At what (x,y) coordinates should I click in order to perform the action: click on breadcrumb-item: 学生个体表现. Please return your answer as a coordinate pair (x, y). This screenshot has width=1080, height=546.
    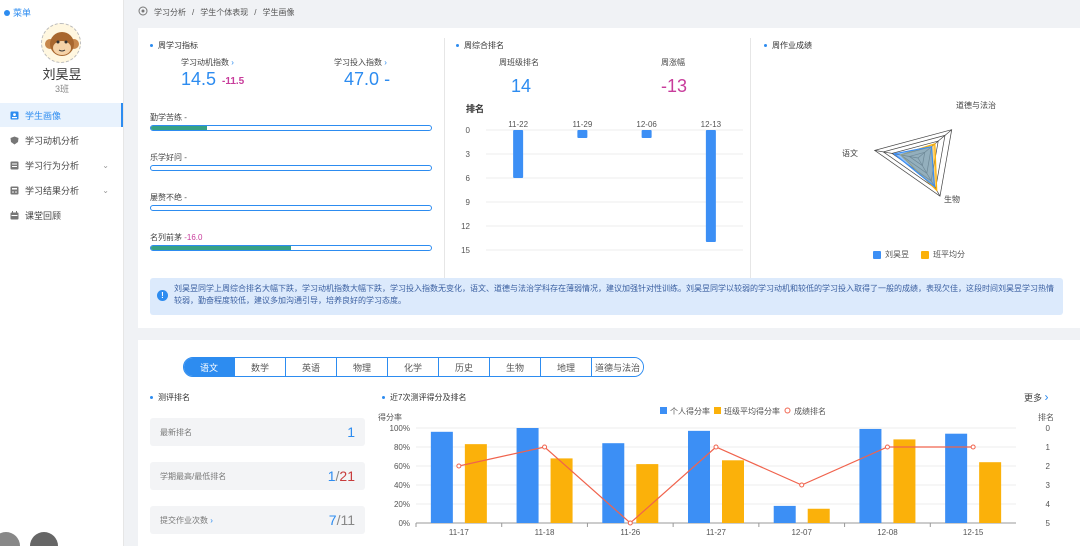
    Looking at the image, I should click on (224, 12).